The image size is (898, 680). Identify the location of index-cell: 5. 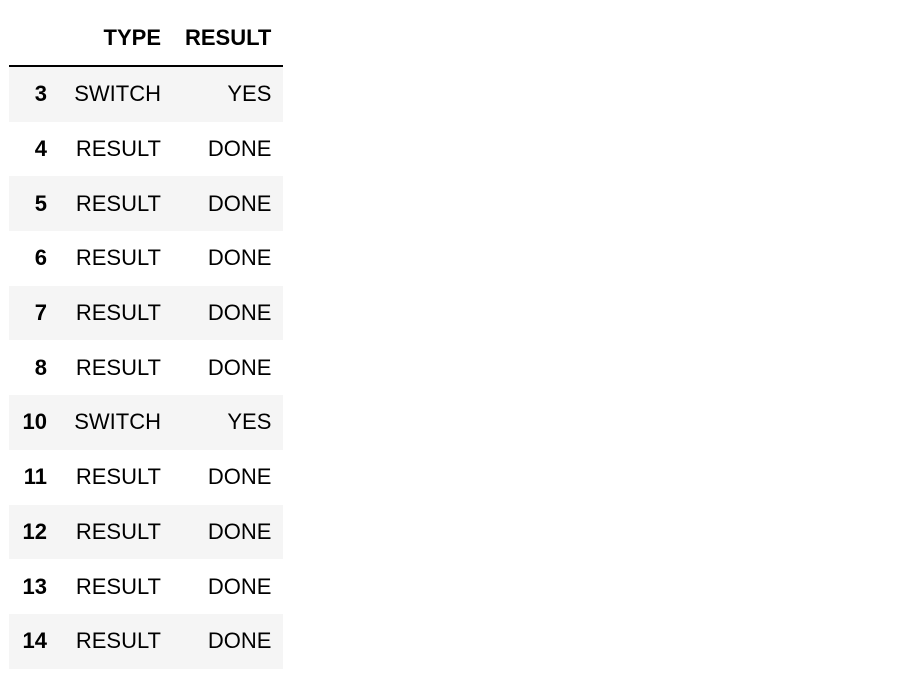
(34, 204).